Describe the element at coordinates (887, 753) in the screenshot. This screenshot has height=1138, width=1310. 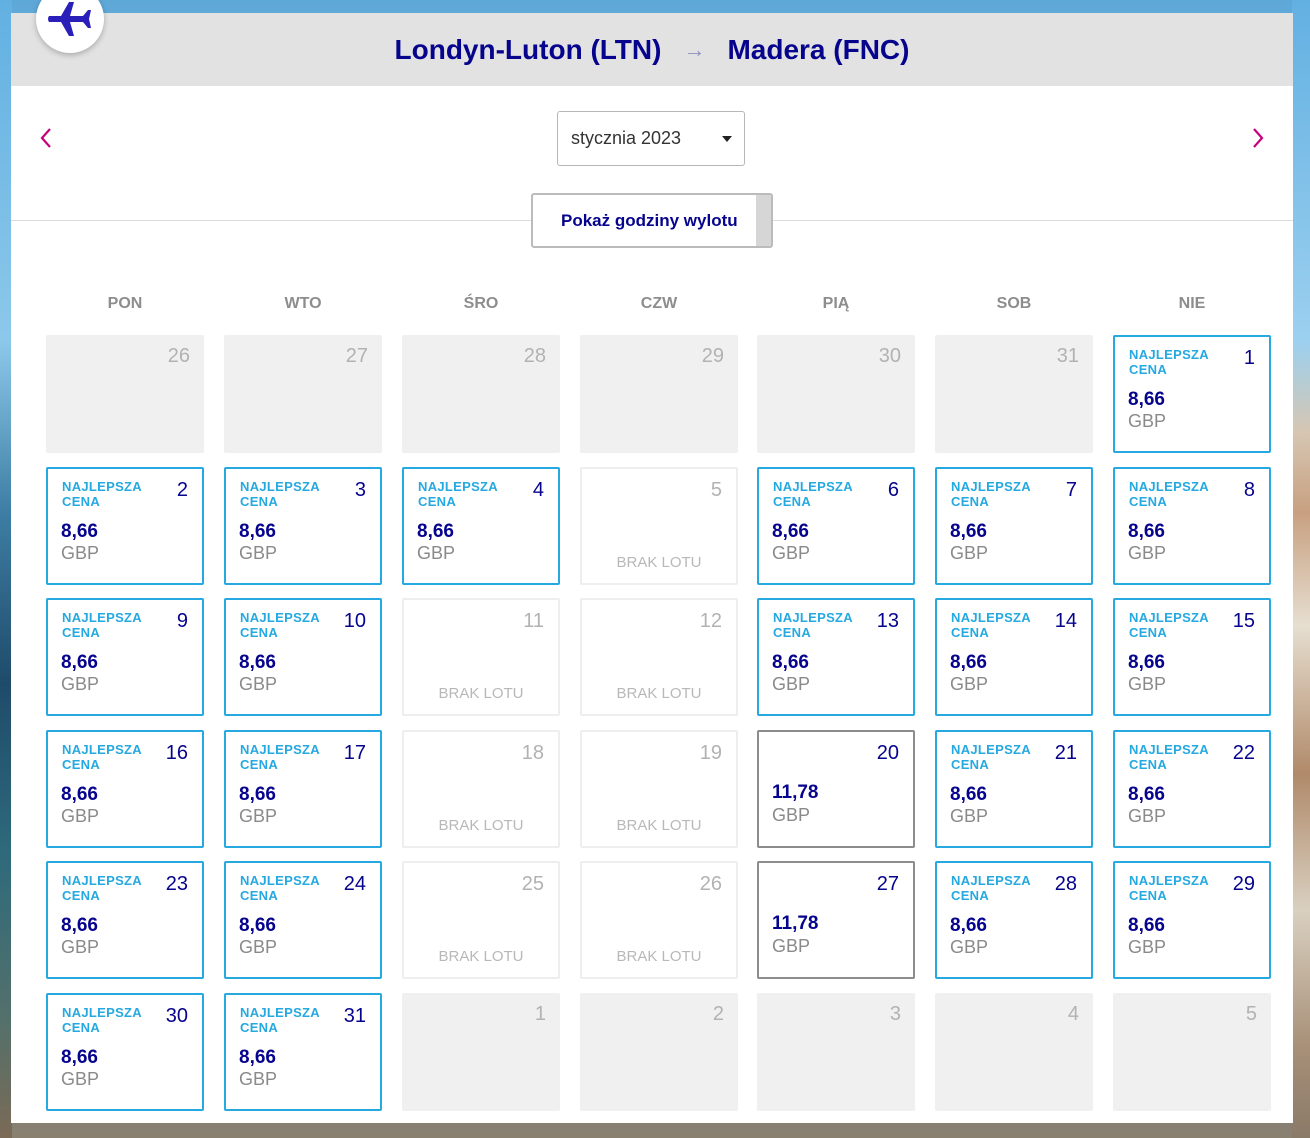
I see `day-number: 20` at that location.